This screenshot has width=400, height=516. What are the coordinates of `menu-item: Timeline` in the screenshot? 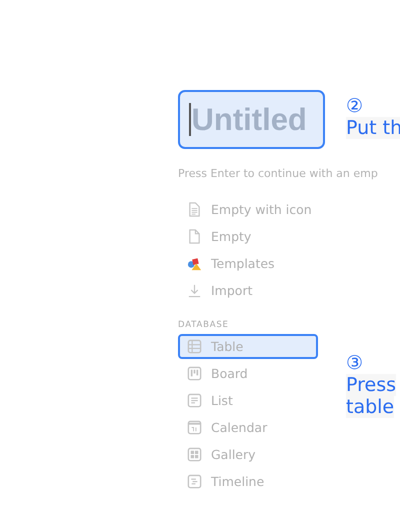 It's located at (248, 481).